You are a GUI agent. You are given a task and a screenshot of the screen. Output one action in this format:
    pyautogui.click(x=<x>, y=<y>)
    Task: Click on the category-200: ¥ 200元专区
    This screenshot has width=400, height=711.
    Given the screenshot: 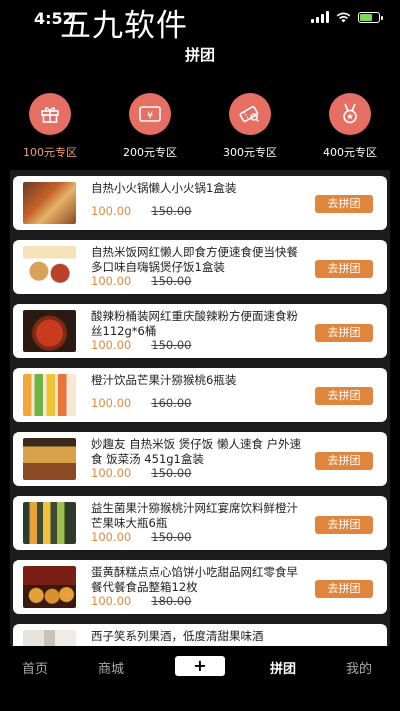 What is the action you would take?
    pyautogui.click(x=150, y=124)
    